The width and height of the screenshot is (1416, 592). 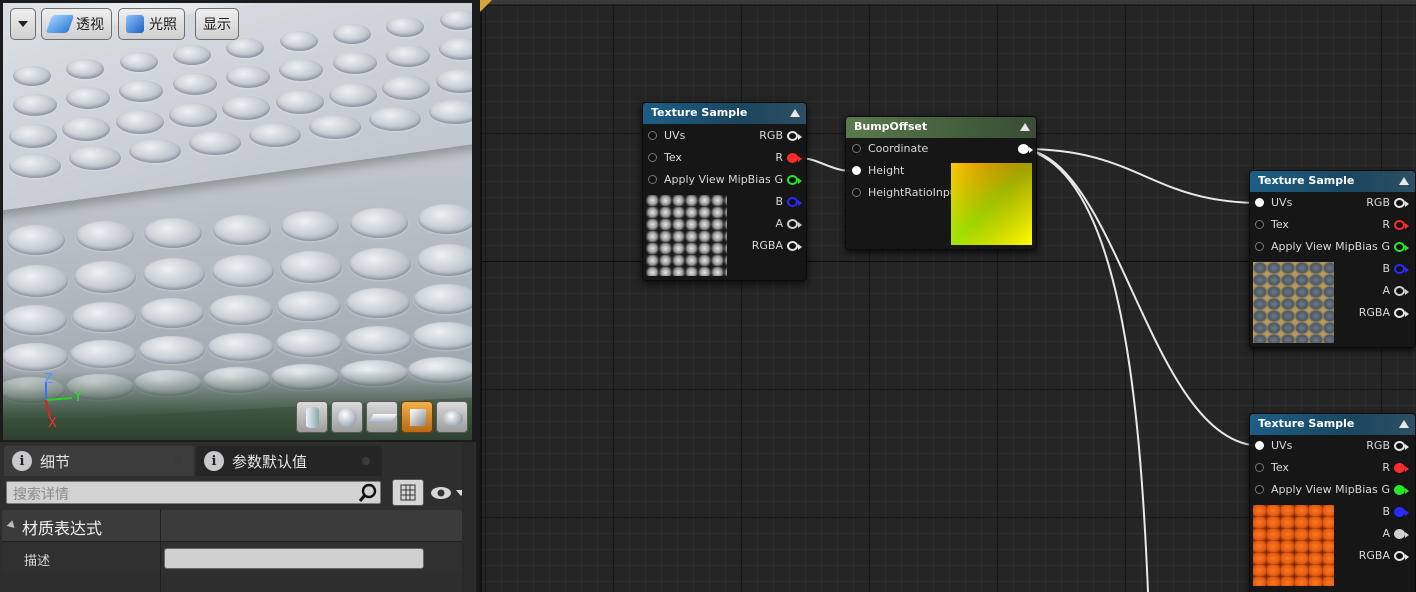 What do you see at coordinates (368, 493) in the screenshot?
I see `search-icon` at bounding box center [368, 493].